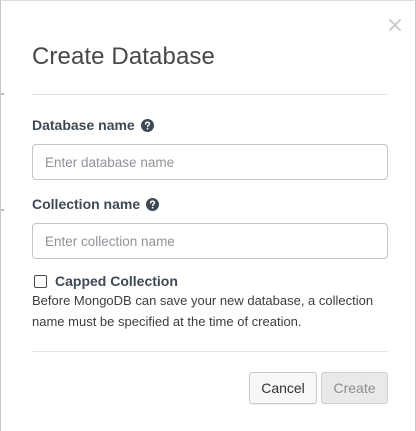 Image resolution: width=416 pixels, height=431 pixels. I want to click on capped-collection-option: Capped Collection, so click(106, 281).